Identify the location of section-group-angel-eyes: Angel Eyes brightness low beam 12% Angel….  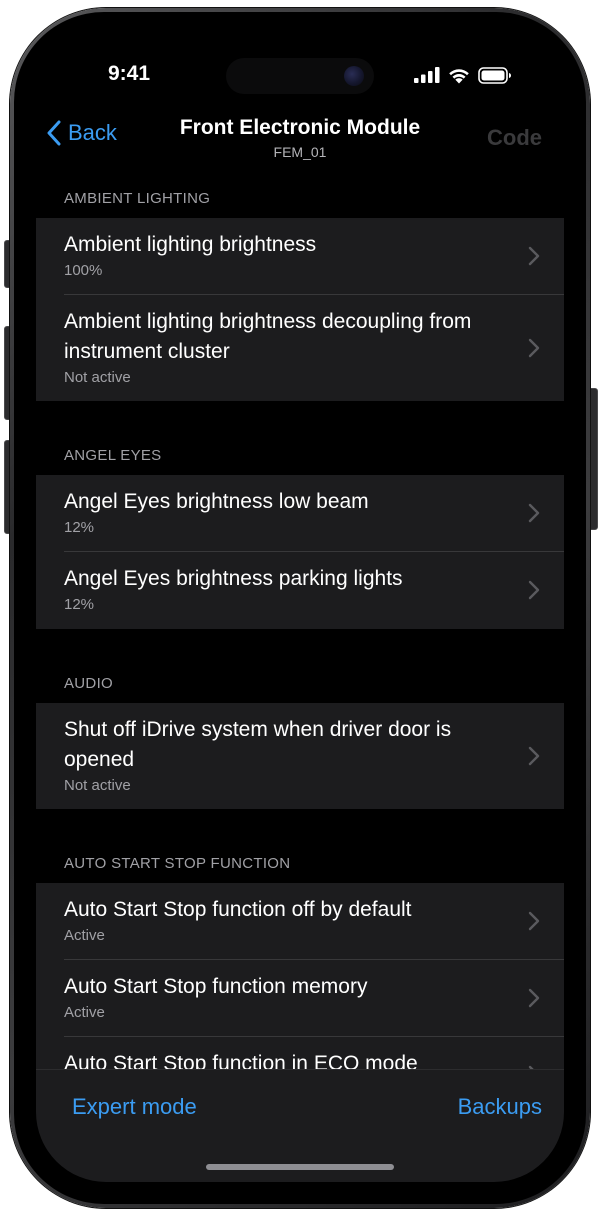
(300, 552).